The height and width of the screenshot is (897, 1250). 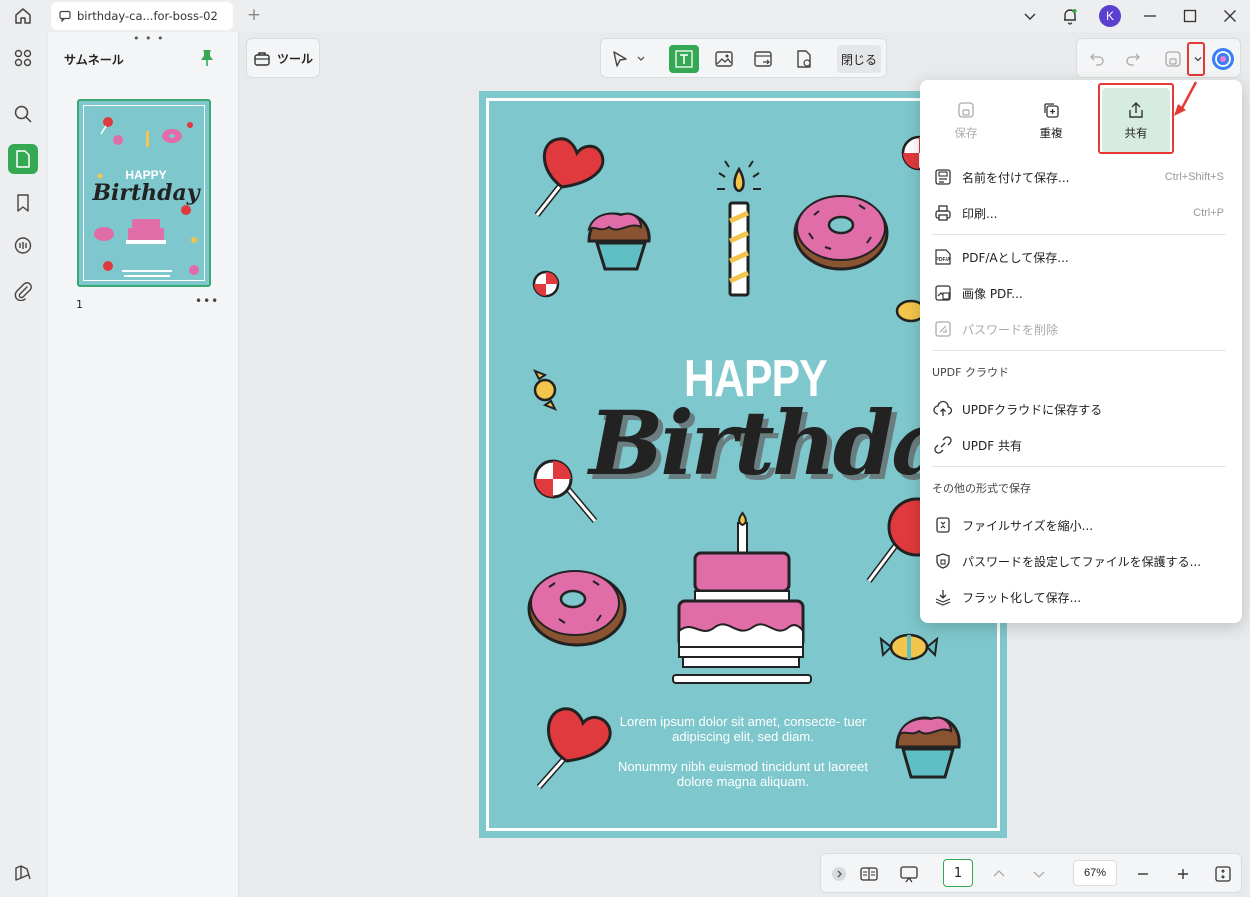 What do you see at coordinates (1039, 874) in the screenshot?
I see `next-page-icon` at bounding box center [1039, 874].